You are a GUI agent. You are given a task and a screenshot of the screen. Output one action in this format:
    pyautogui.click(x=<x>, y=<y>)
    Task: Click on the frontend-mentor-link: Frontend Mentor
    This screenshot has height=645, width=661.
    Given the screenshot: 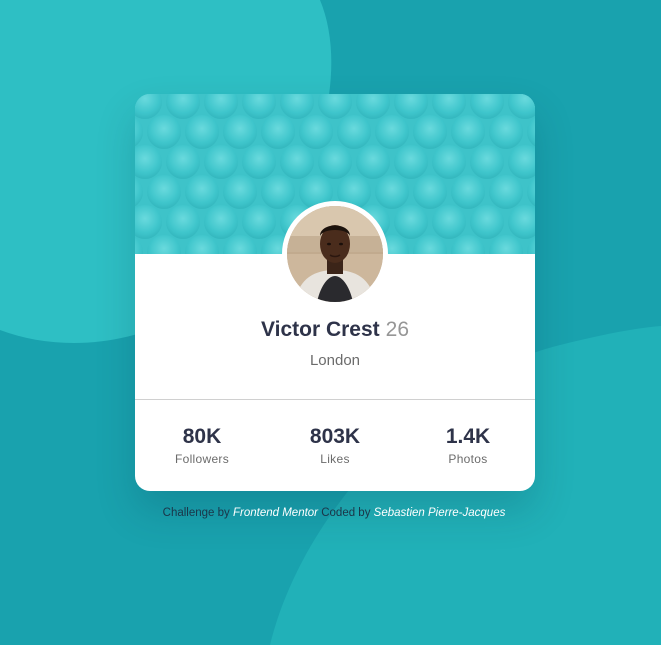 What is the action you would take?
    pyautogui.click(x=275, y=513)
    